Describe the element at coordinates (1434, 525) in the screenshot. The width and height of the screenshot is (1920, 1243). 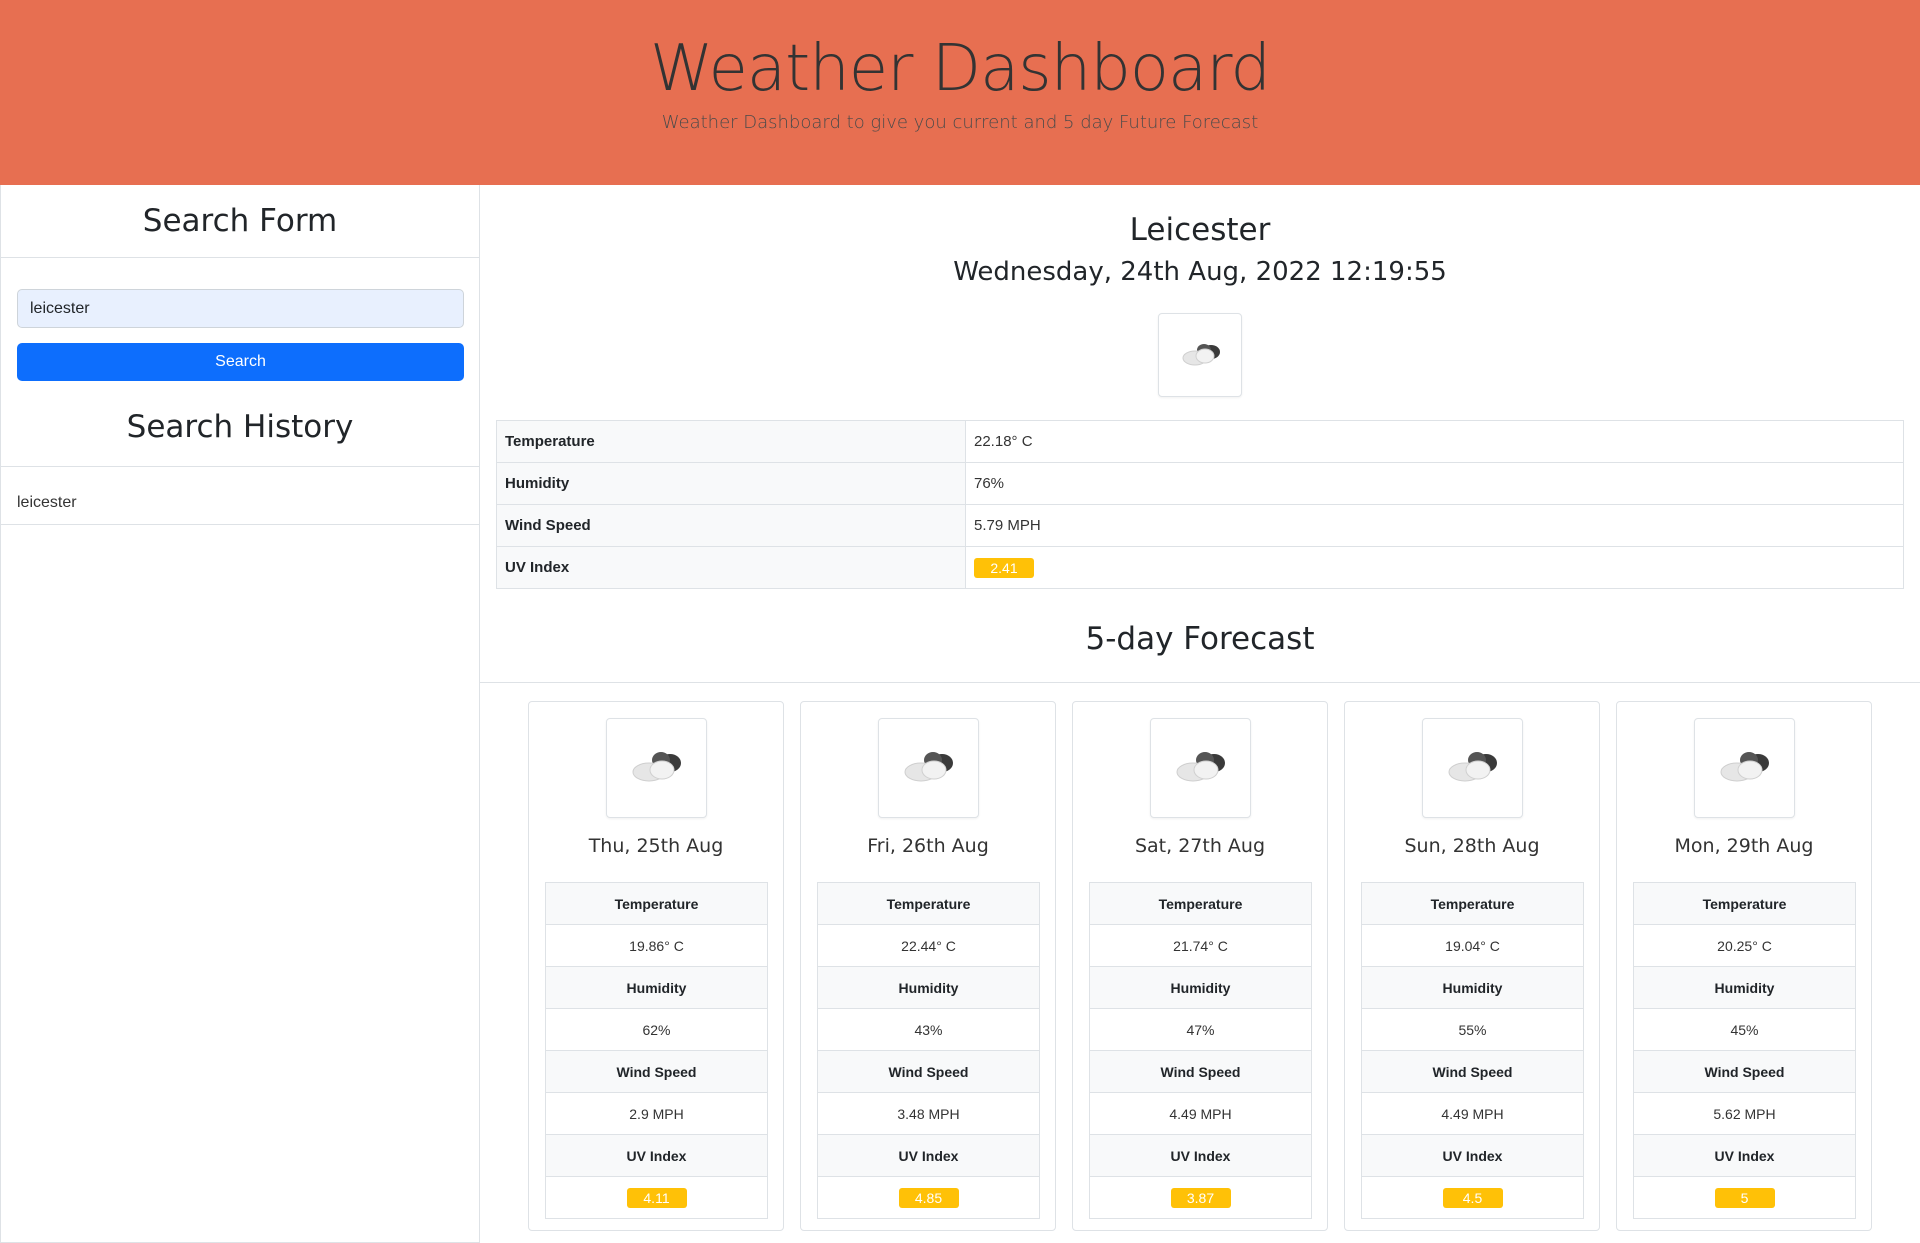
I see `wind-speed-value: 5.79 MPH` at that location.